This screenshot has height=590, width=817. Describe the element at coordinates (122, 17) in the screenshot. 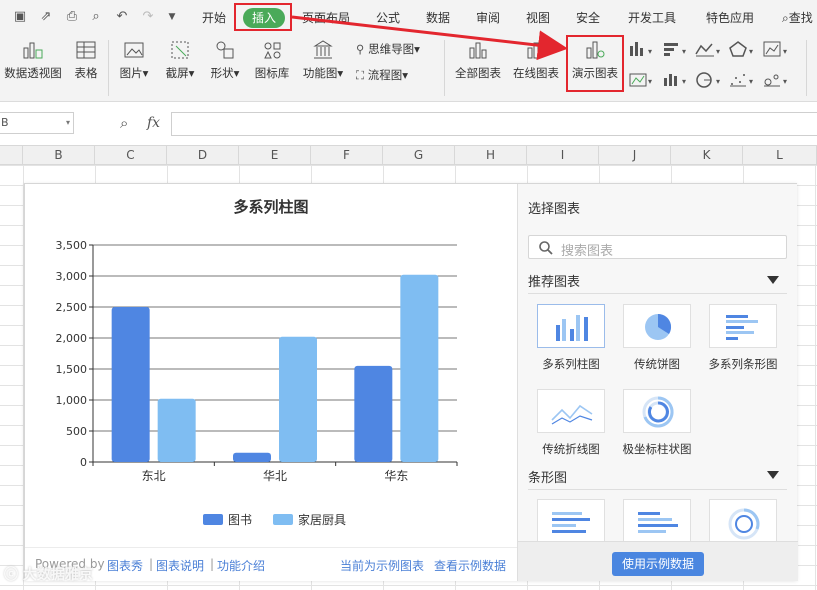

I see `undo-icon: ↶` at that location.